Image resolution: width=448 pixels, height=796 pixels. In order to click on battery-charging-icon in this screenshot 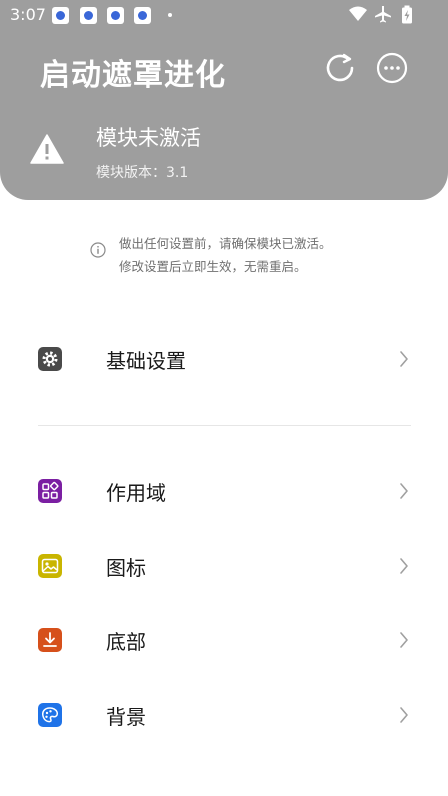, I will do `click(407, 14)`.